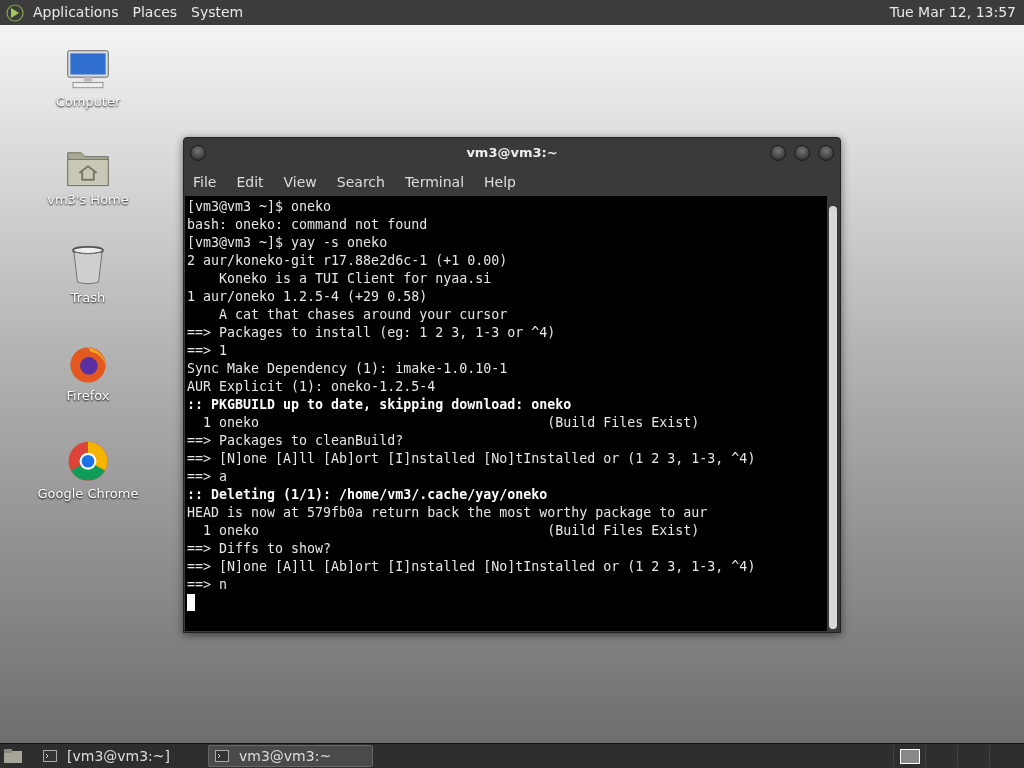 This screenshot has height=768, width=1024. Describe the element at coordinates (191, 602) in the screenshot. I see `cursor` at that location.